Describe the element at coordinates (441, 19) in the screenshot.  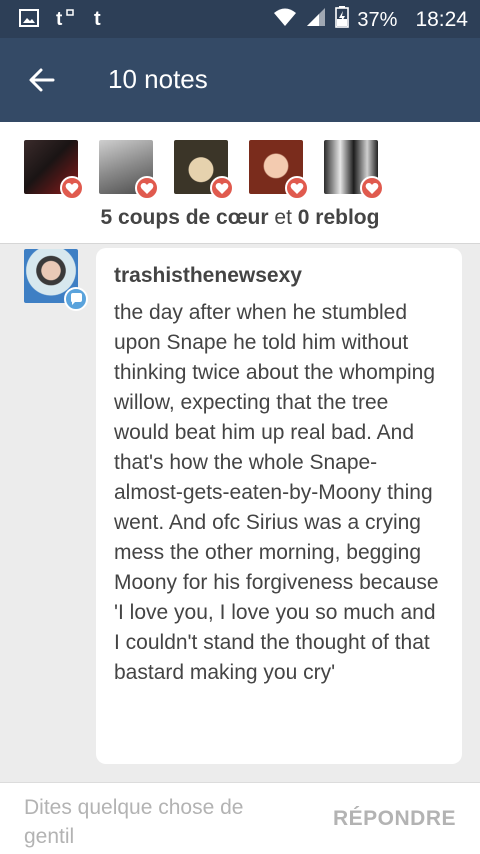
I see `clock: 18:24` at that location.